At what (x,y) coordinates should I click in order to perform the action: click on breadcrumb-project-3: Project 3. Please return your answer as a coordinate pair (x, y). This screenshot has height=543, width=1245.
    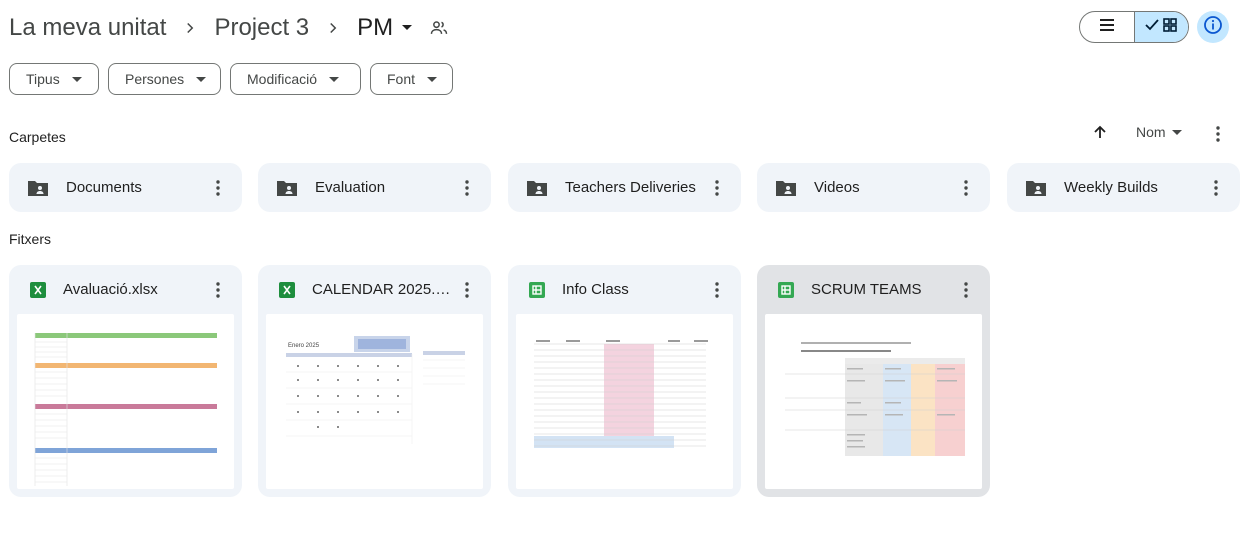
    Looking at the image, I should click on (261, 28).